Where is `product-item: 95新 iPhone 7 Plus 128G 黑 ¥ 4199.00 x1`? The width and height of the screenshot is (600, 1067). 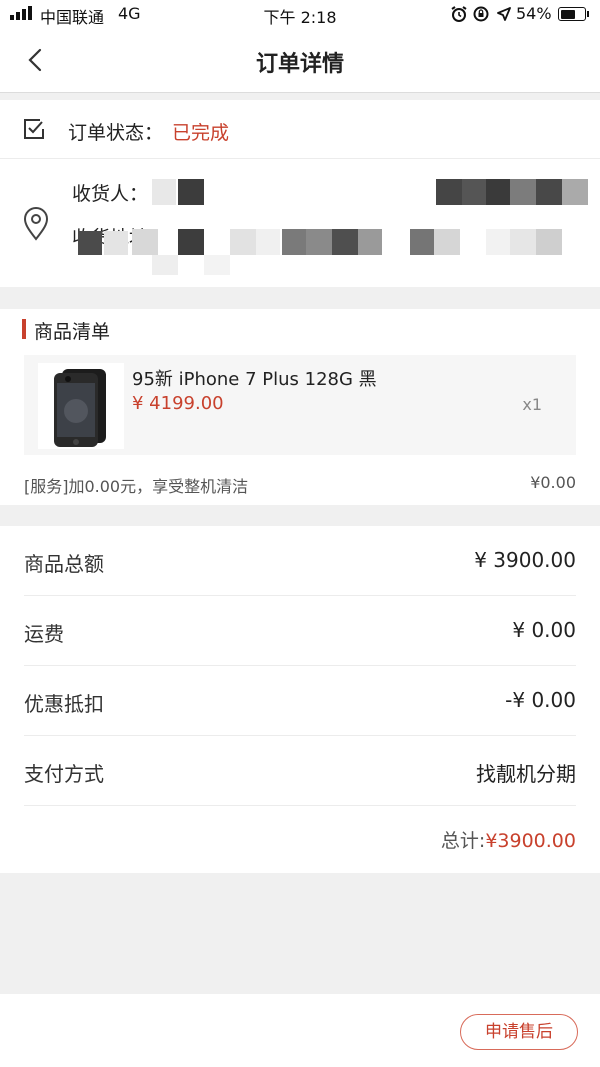
product-item: 95新 iPhone 7 Plus 128G 黑 ¥ 4199.00 x1 is located at coordinates (300, 405).